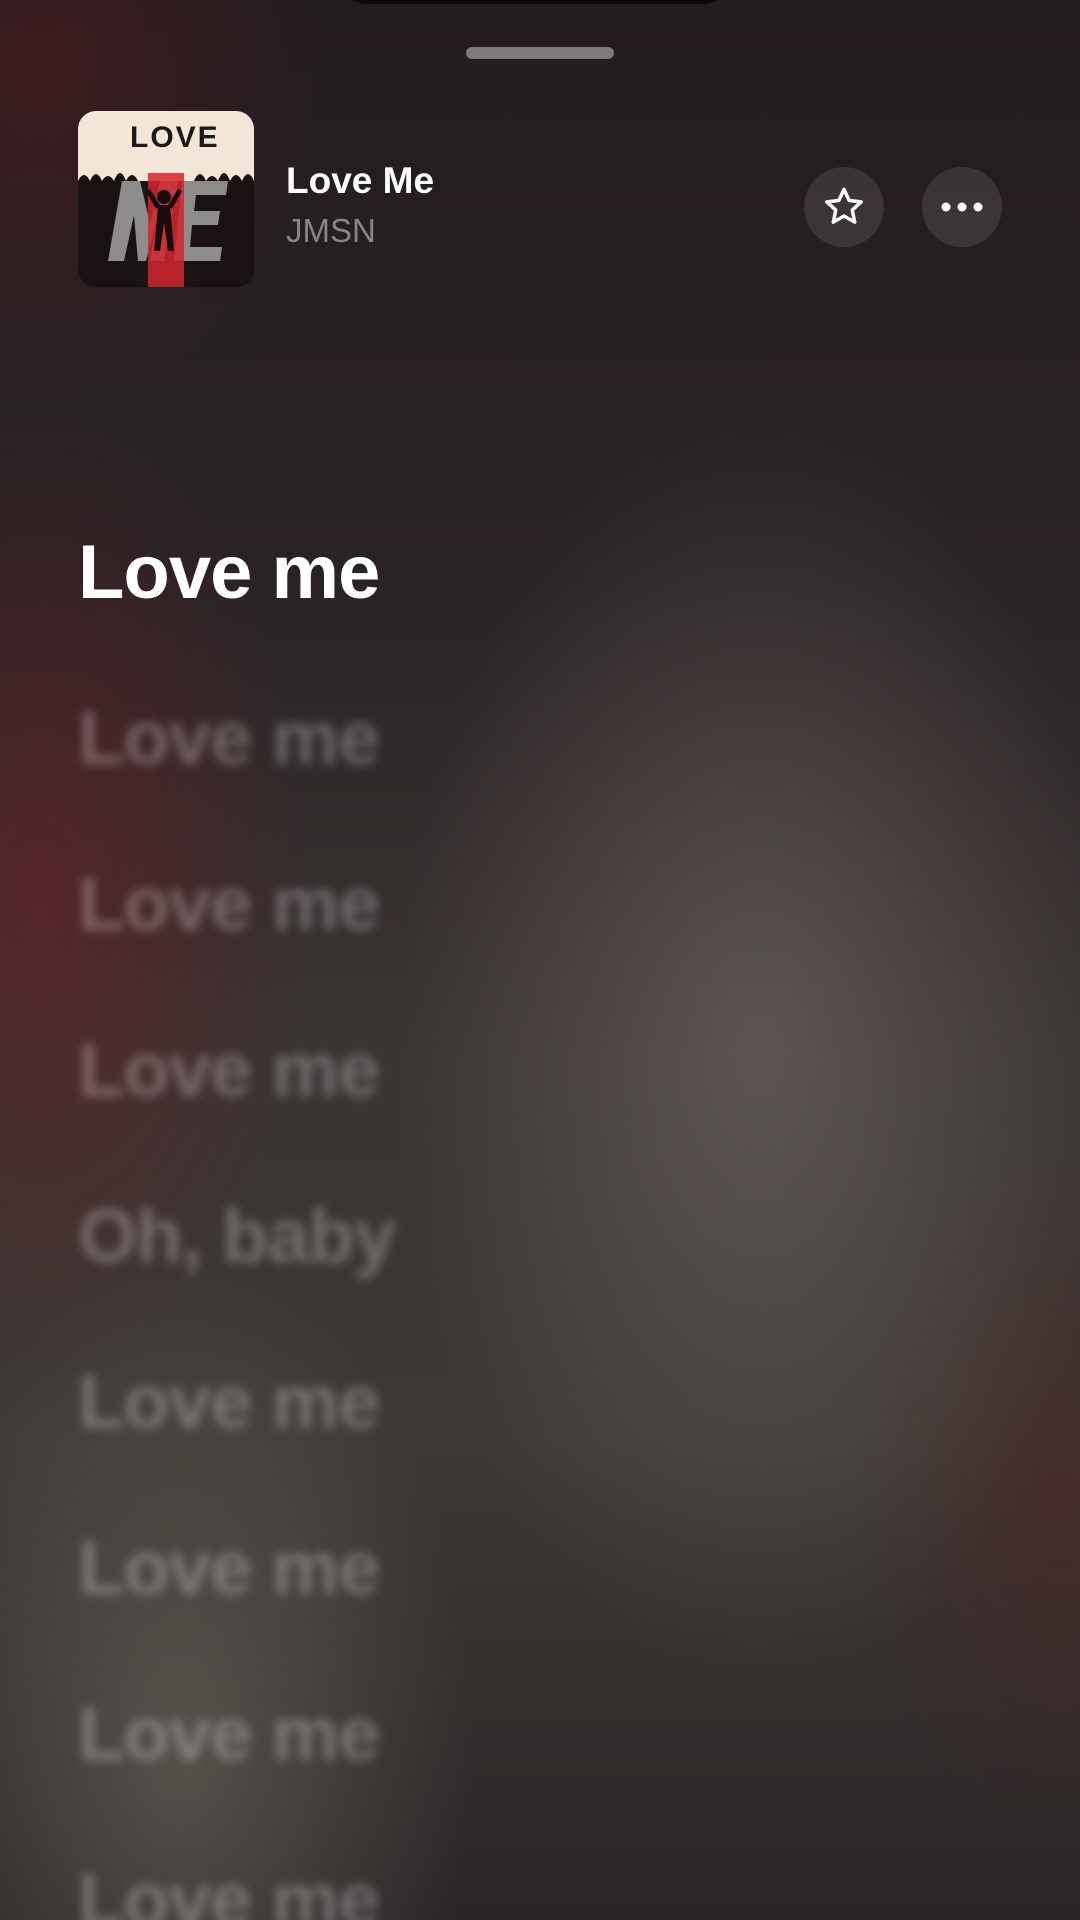 The image size is (1080, 1920). I want to click on more-options-button, so click(962, 207).